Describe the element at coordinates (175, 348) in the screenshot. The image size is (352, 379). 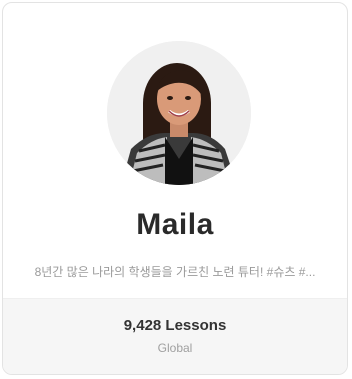
I see `tutor-region: Global` at that location.